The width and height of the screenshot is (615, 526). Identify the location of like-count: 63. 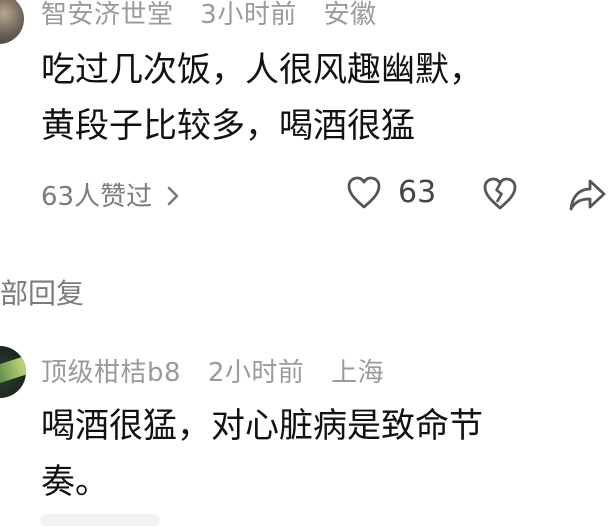
(417, 192).